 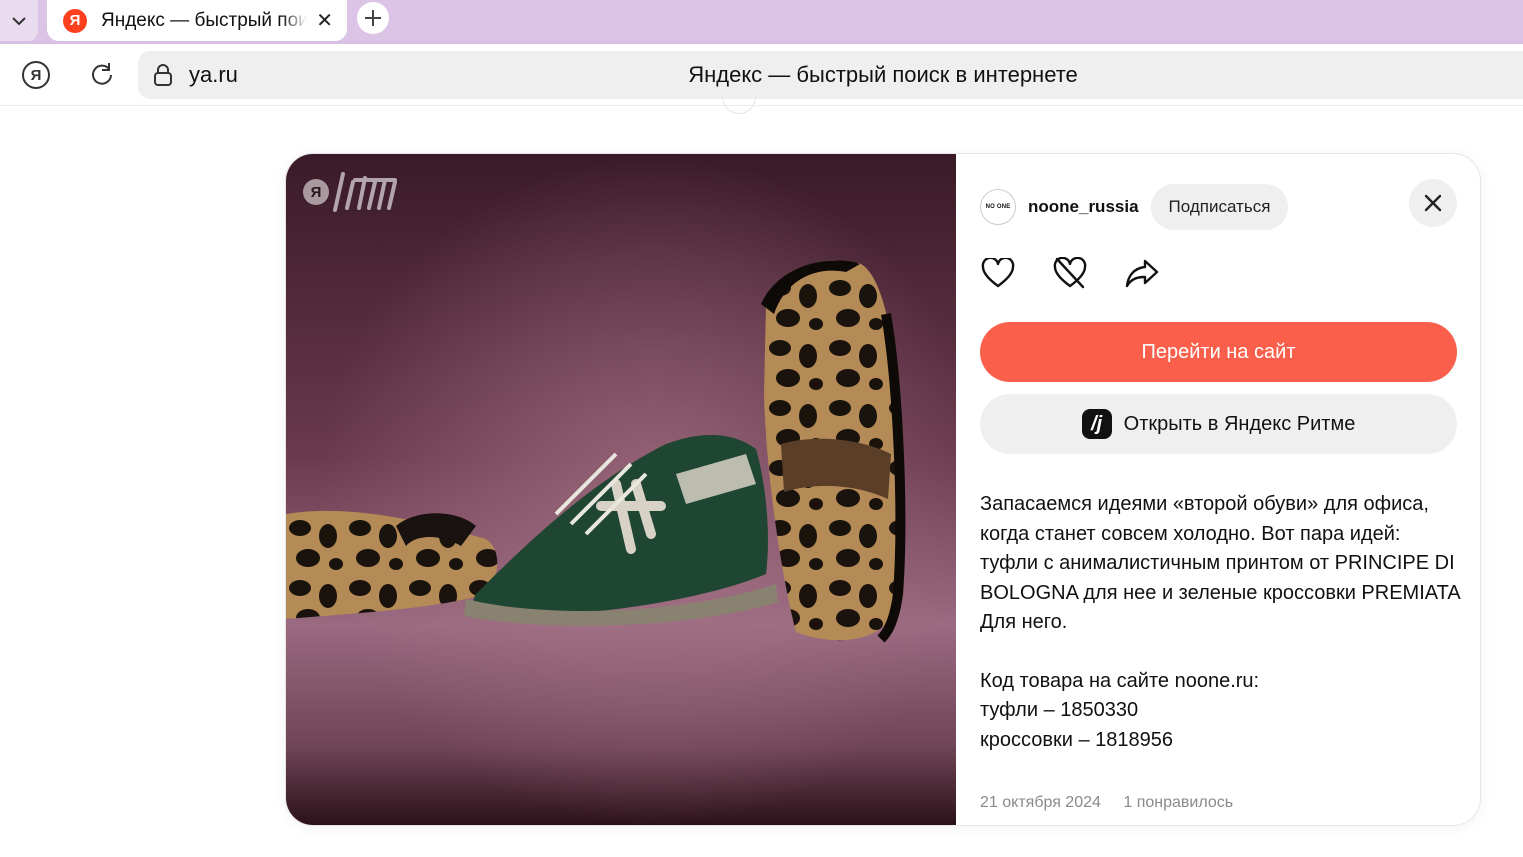 I want to click on plus-icon, so click(x=373, y=18).